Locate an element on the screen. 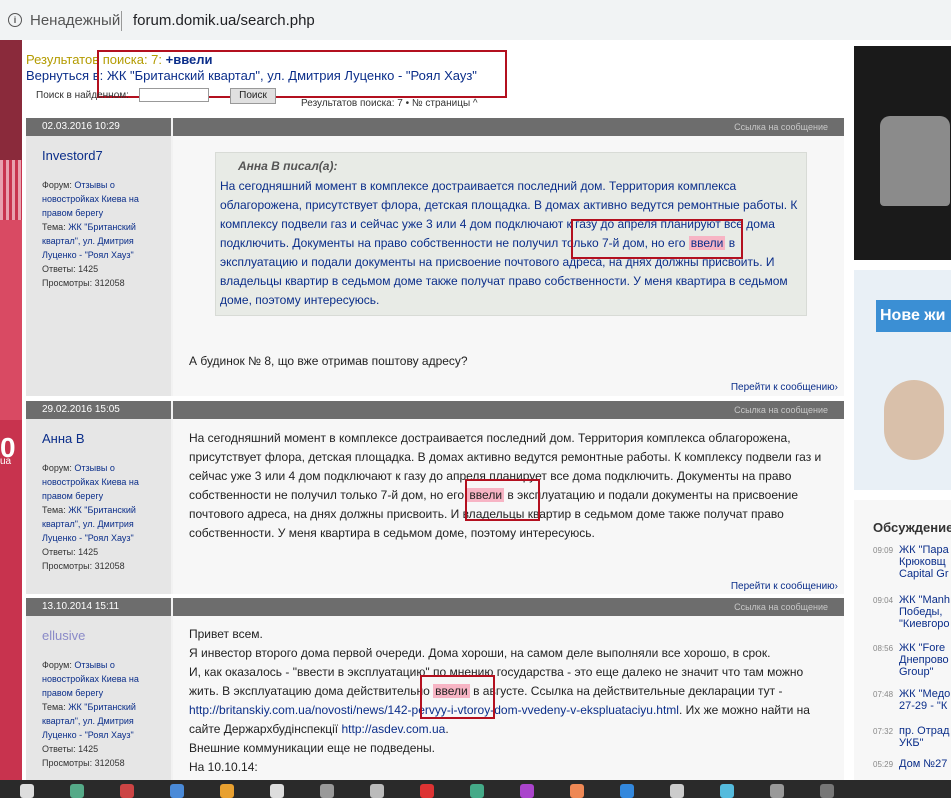  left-ad-banner: 0 ua is located at coordinates (11, 410).